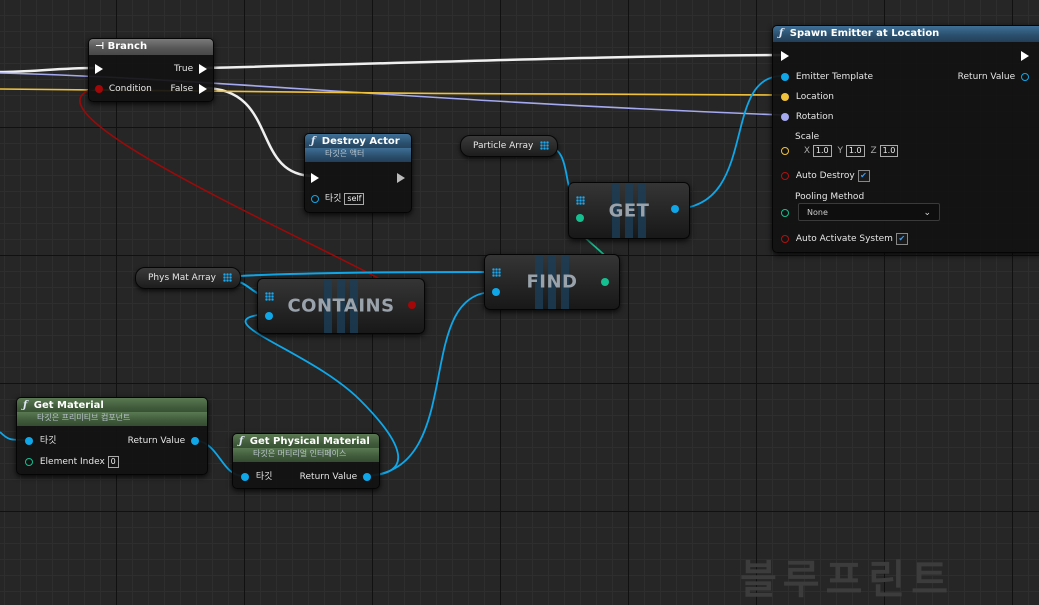 This screenshot has height=605, width=1039. I want to click on auto-activate-label: Auto Activate System, so click(844, 239).